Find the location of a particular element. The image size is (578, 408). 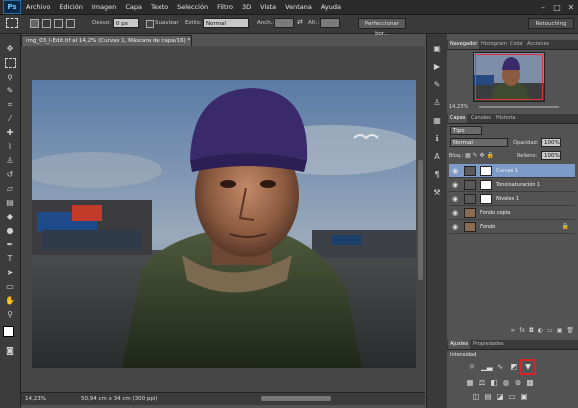

clone-stamp-tool-icon: ♙ is located at coordinates (10, 161).